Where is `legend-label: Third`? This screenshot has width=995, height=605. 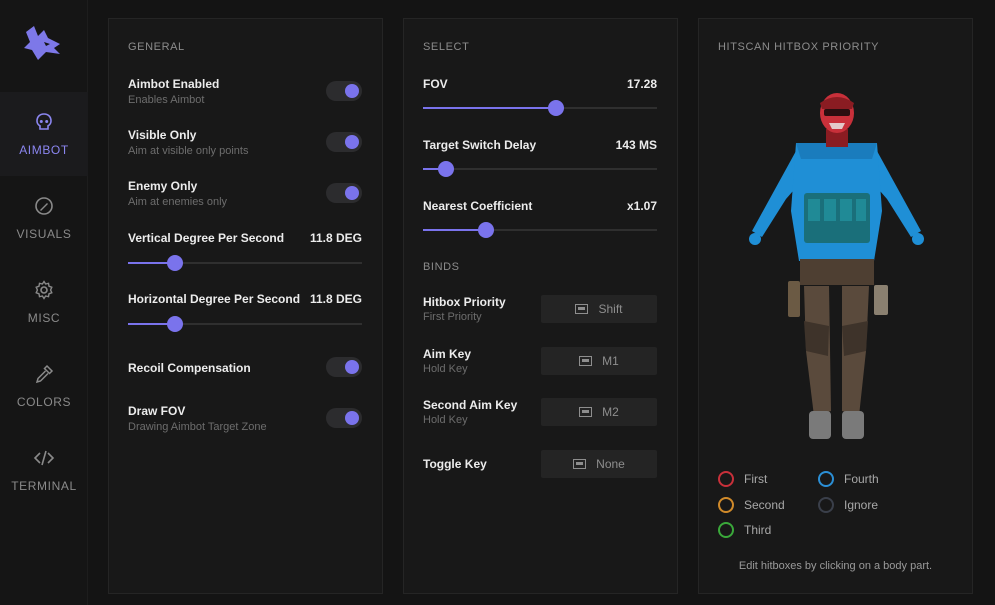 legend-label: Third is located at coordinates (758, 530).